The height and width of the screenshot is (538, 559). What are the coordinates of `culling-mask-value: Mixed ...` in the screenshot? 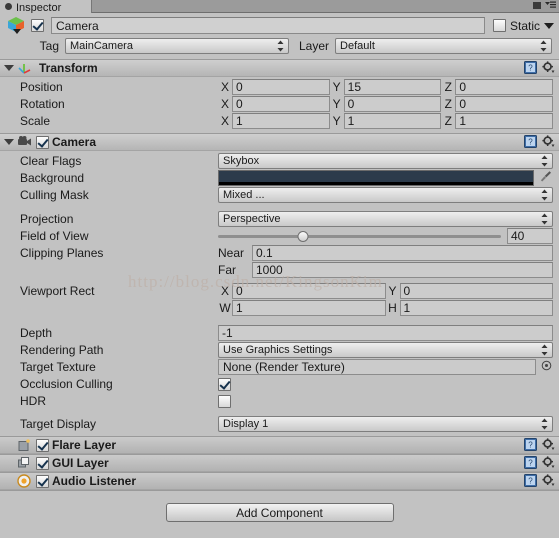 It's located at (244, 195).